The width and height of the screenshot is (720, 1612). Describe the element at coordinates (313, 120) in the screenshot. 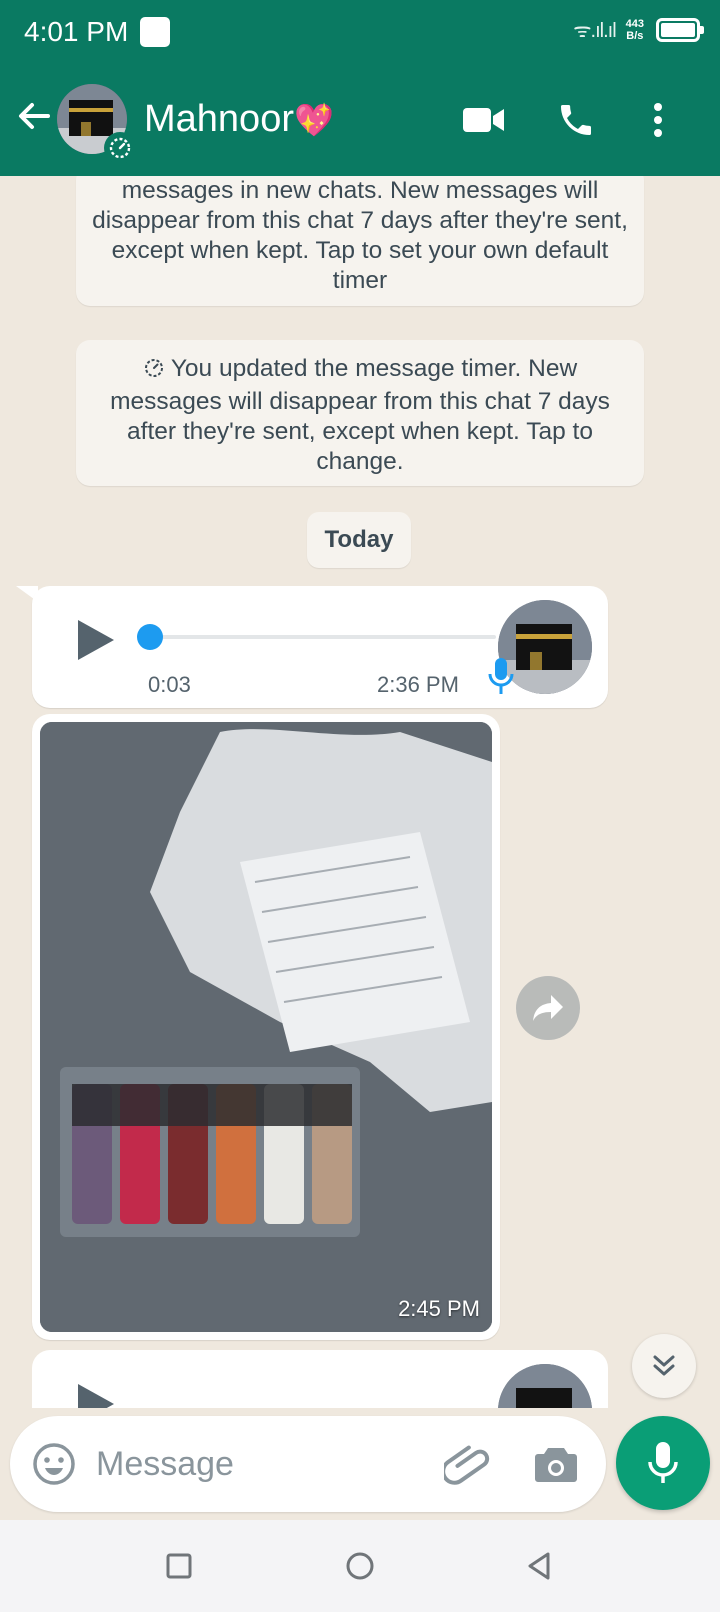

I see `heart-emoji: 💖` at that location.